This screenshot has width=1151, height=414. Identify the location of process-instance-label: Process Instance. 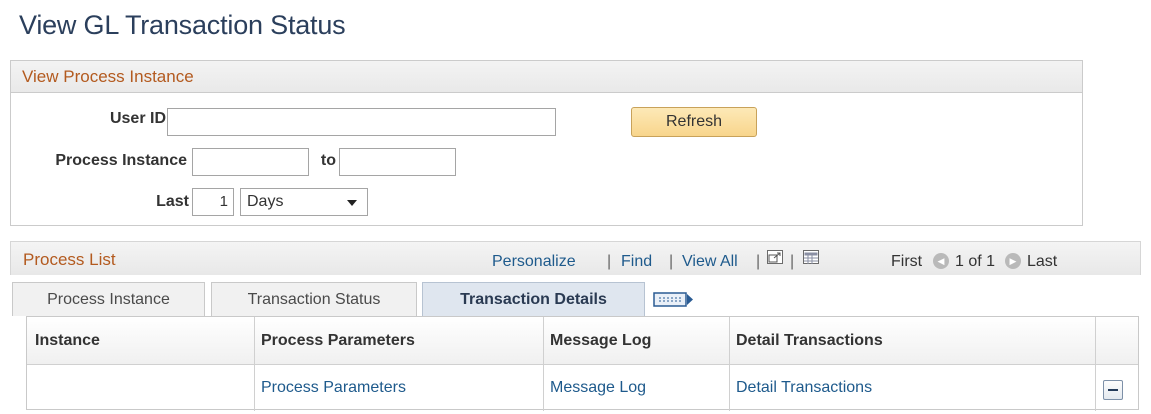
(121, 160).